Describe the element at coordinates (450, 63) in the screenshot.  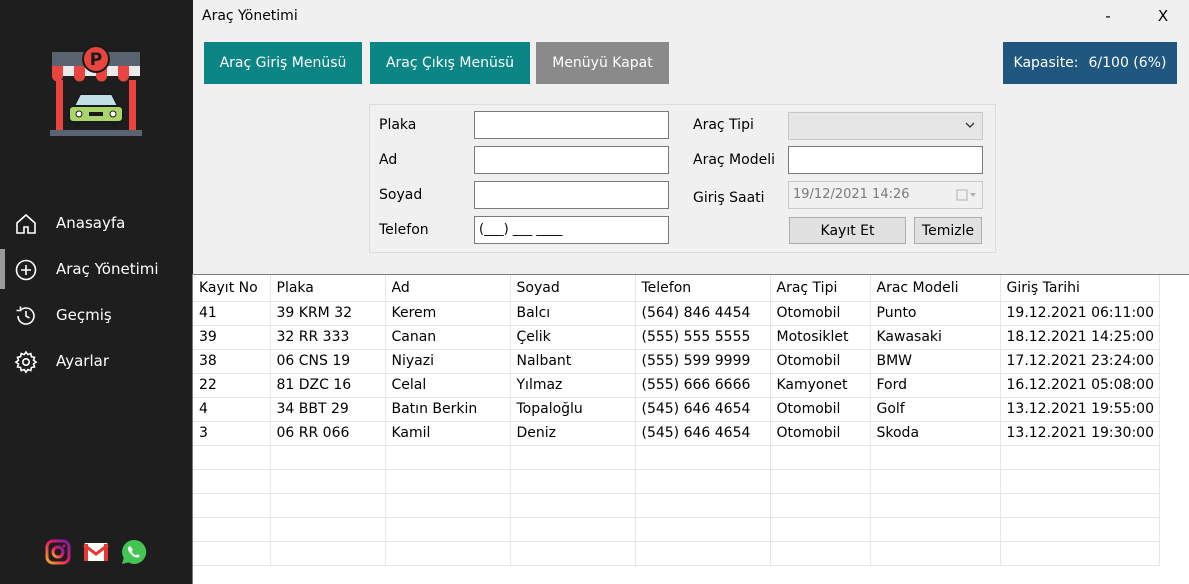
I see `arac-cikis-menu-button: Araç Çıkış Menüsü` at that location.